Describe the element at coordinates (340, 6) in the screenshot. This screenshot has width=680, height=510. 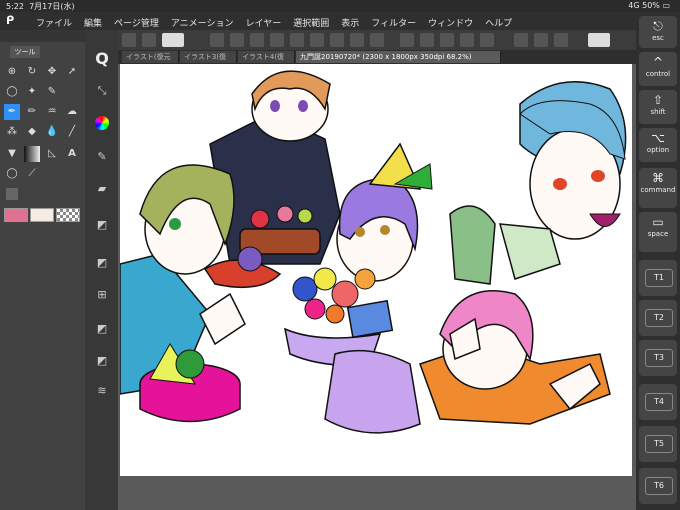
I see `ios-status-bar: 5:22 7月17日(水) 4G 50% ▭` at that location.